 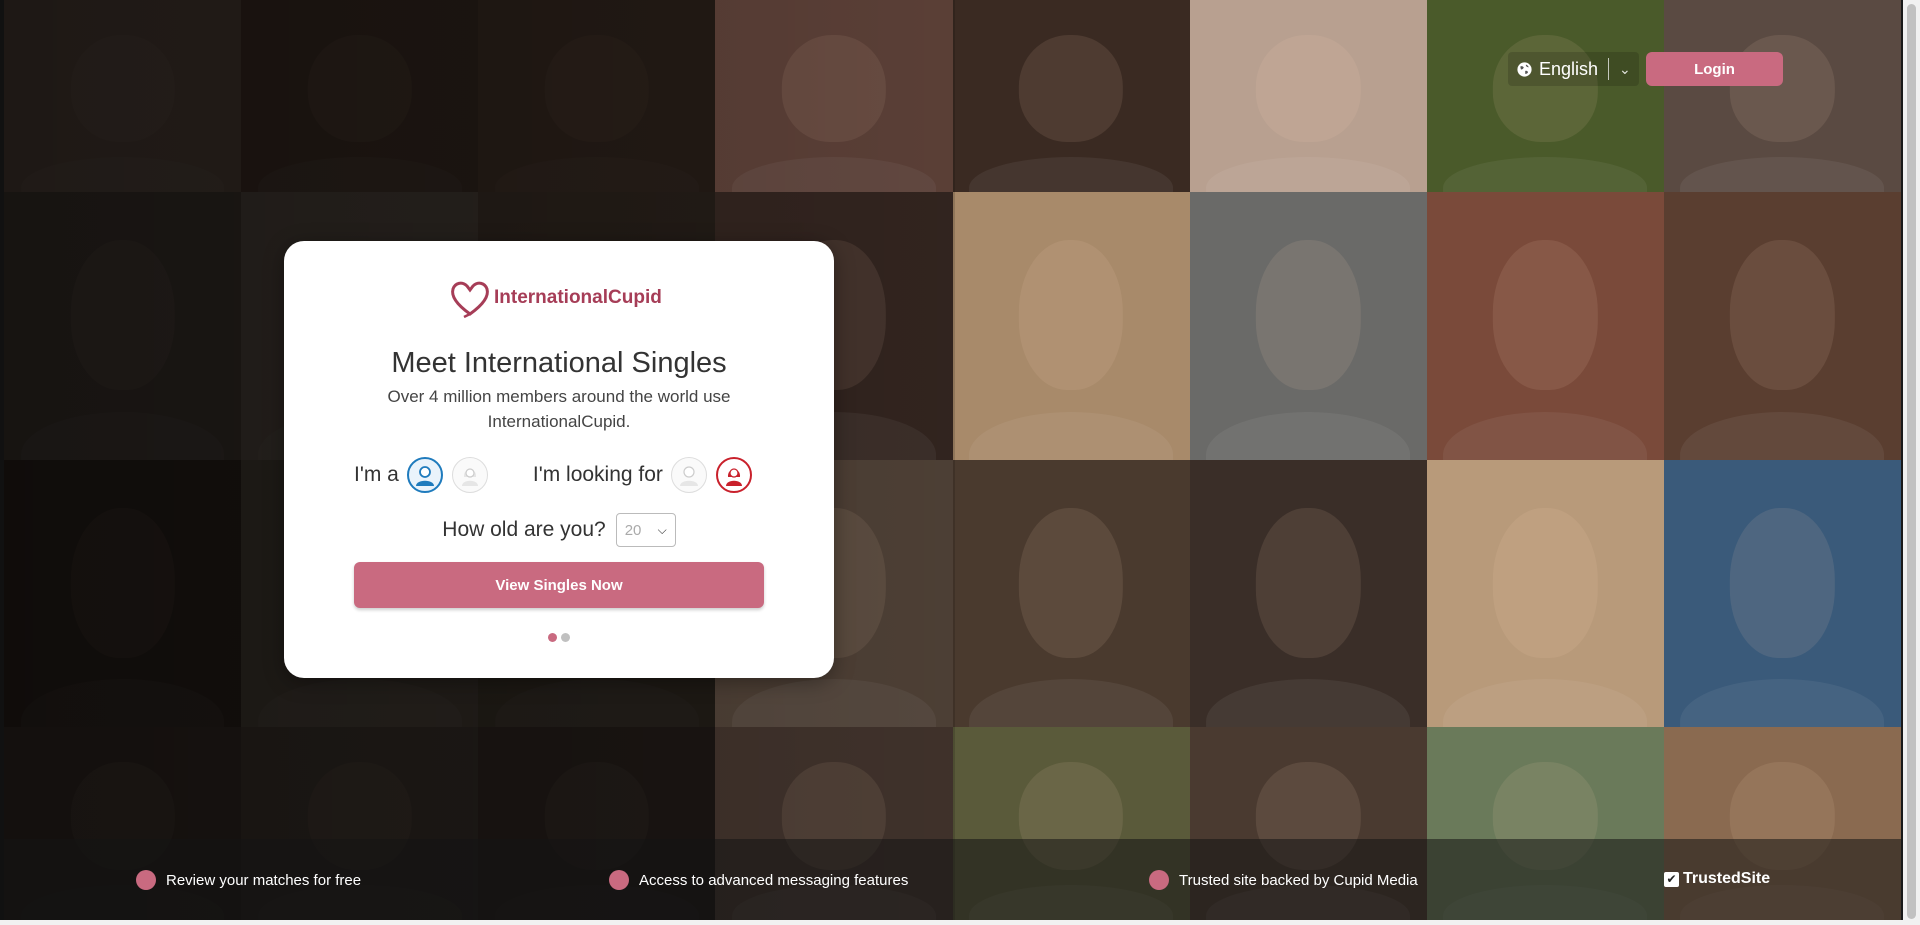 I want to click on page-title: Meet International Singles, so click(x=559, y=363).